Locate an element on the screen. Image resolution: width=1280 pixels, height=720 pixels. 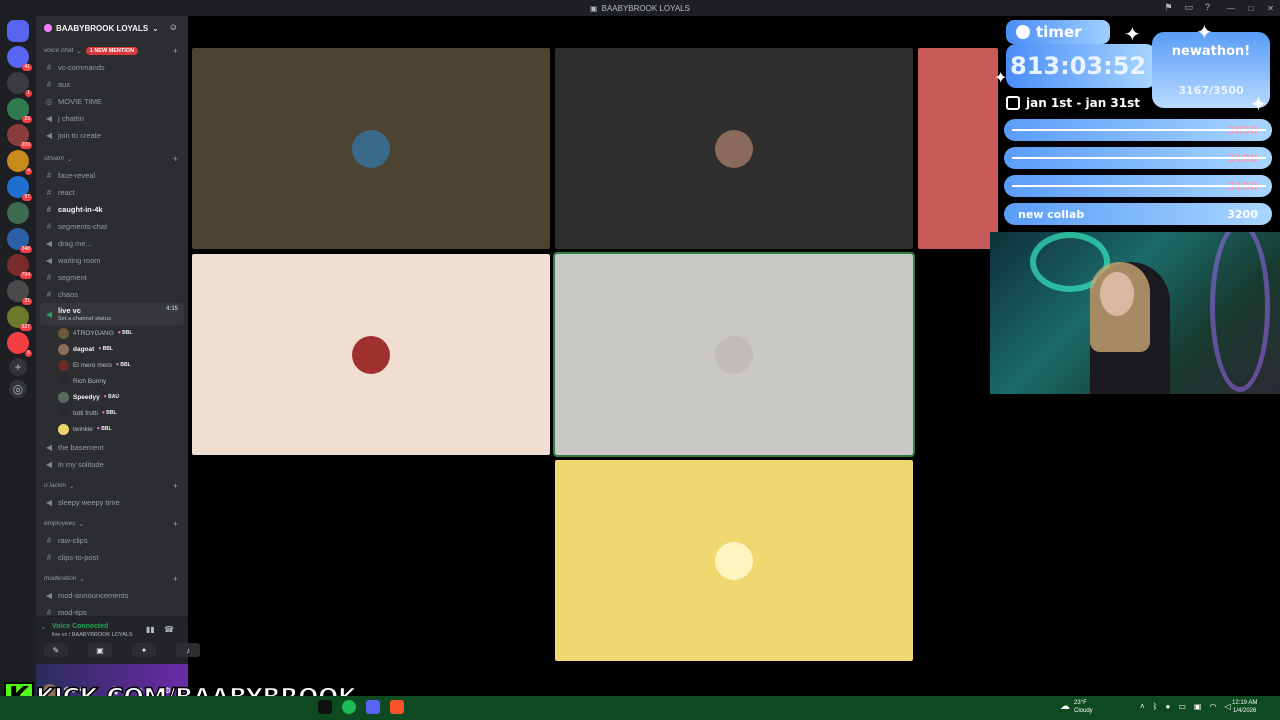
voice-user: Speedyy ♥ BAU is located at coordinates (112, 397).